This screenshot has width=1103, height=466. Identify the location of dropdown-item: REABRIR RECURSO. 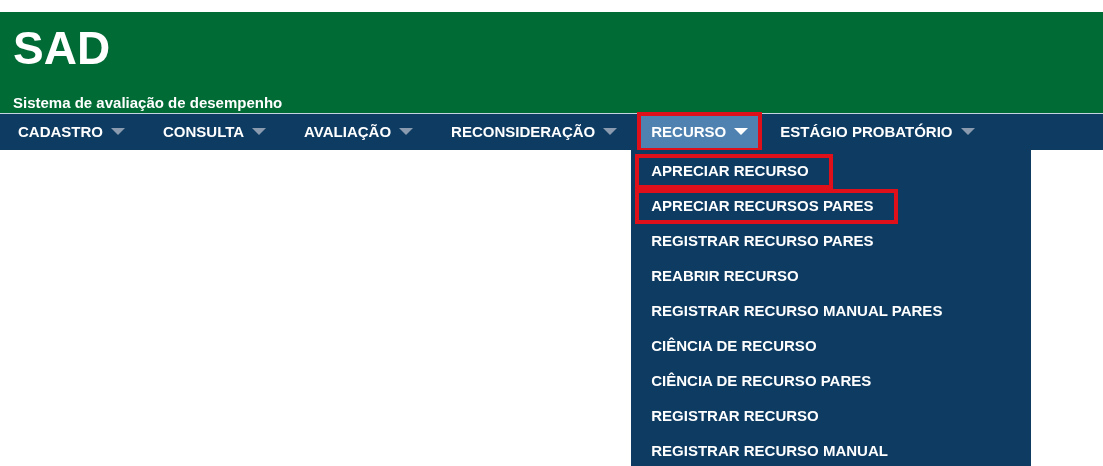
(725, 276).